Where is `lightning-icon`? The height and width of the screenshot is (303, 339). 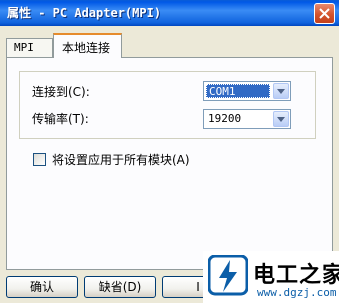 lightning-icon is located at coordinates (228, 275).